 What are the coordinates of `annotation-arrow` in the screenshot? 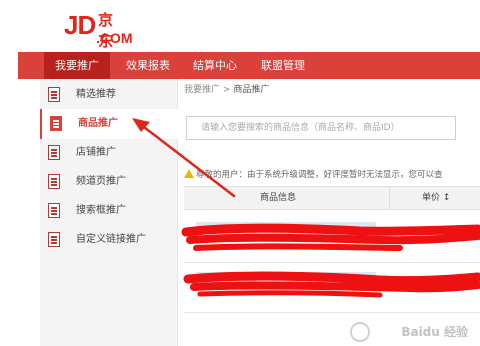 It's located at (184, 158).